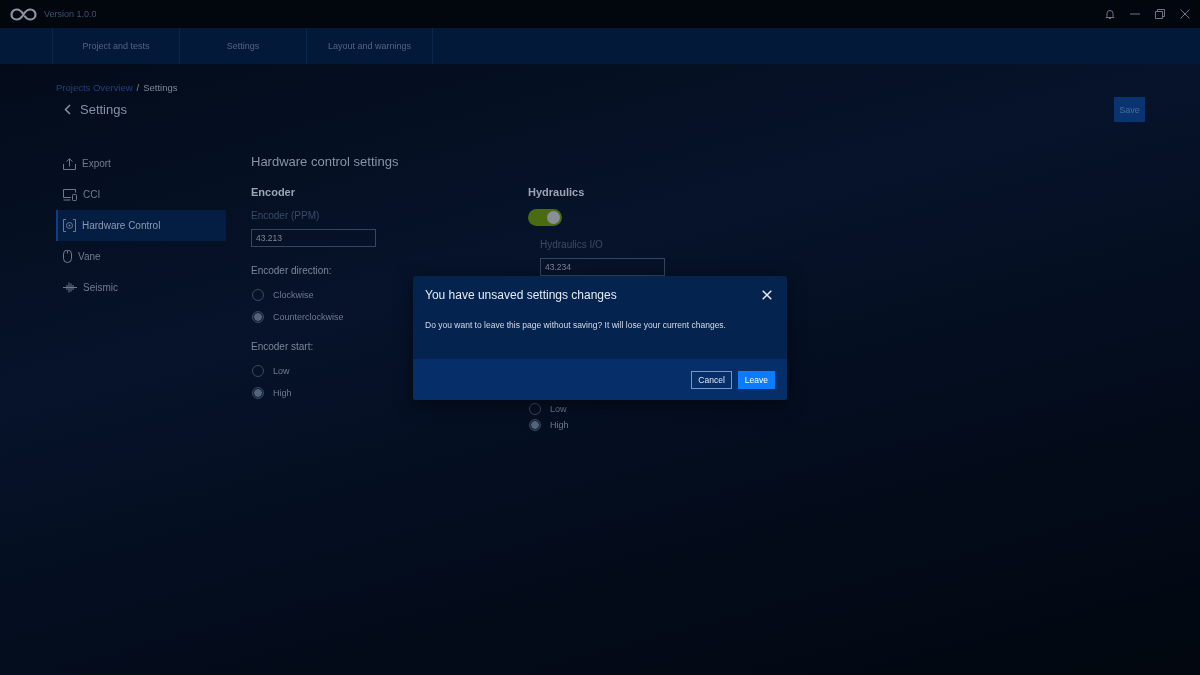 The width and height of the screenshot is (1200, 675). I want to click on nav-tab: Layout and warnings, so click(369, 46).